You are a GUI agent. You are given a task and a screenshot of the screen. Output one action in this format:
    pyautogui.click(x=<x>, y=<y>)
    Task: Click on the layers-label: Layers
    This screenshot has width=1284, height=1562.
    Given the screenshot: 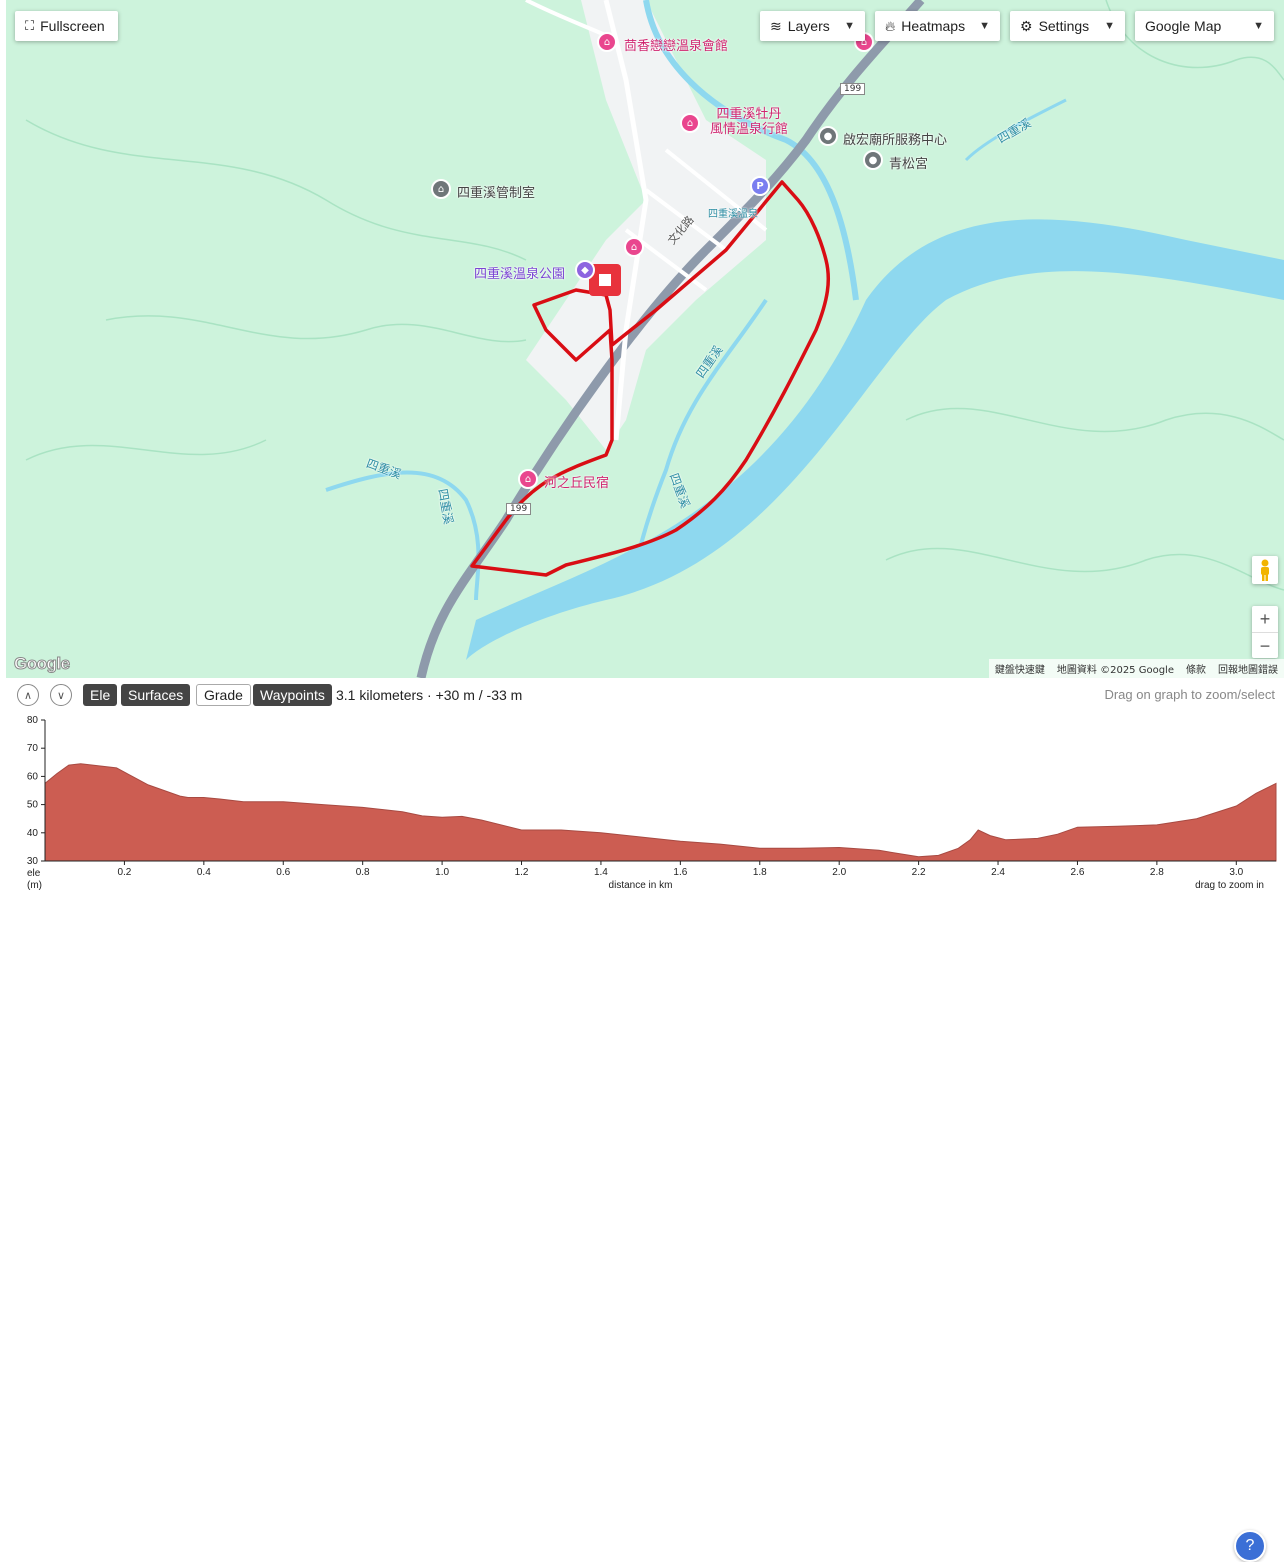 What is the action you would take?
    pyautogui.click(x=808, y=26)
    